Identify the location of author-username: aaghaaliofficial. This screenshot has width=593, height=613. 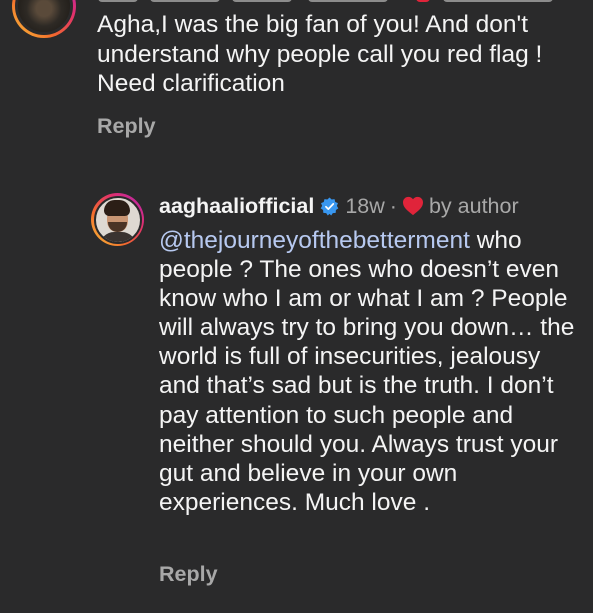
(236, 206).